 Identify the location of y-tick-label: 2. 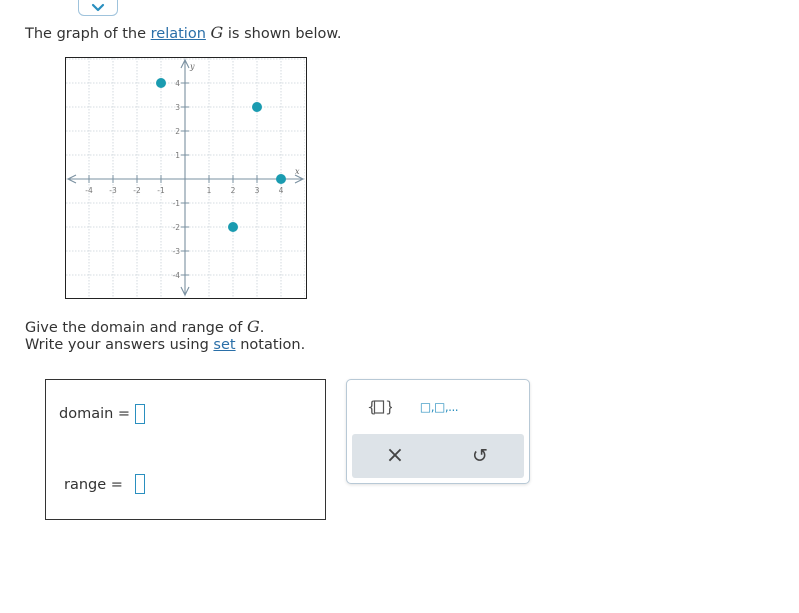
(177, 131).